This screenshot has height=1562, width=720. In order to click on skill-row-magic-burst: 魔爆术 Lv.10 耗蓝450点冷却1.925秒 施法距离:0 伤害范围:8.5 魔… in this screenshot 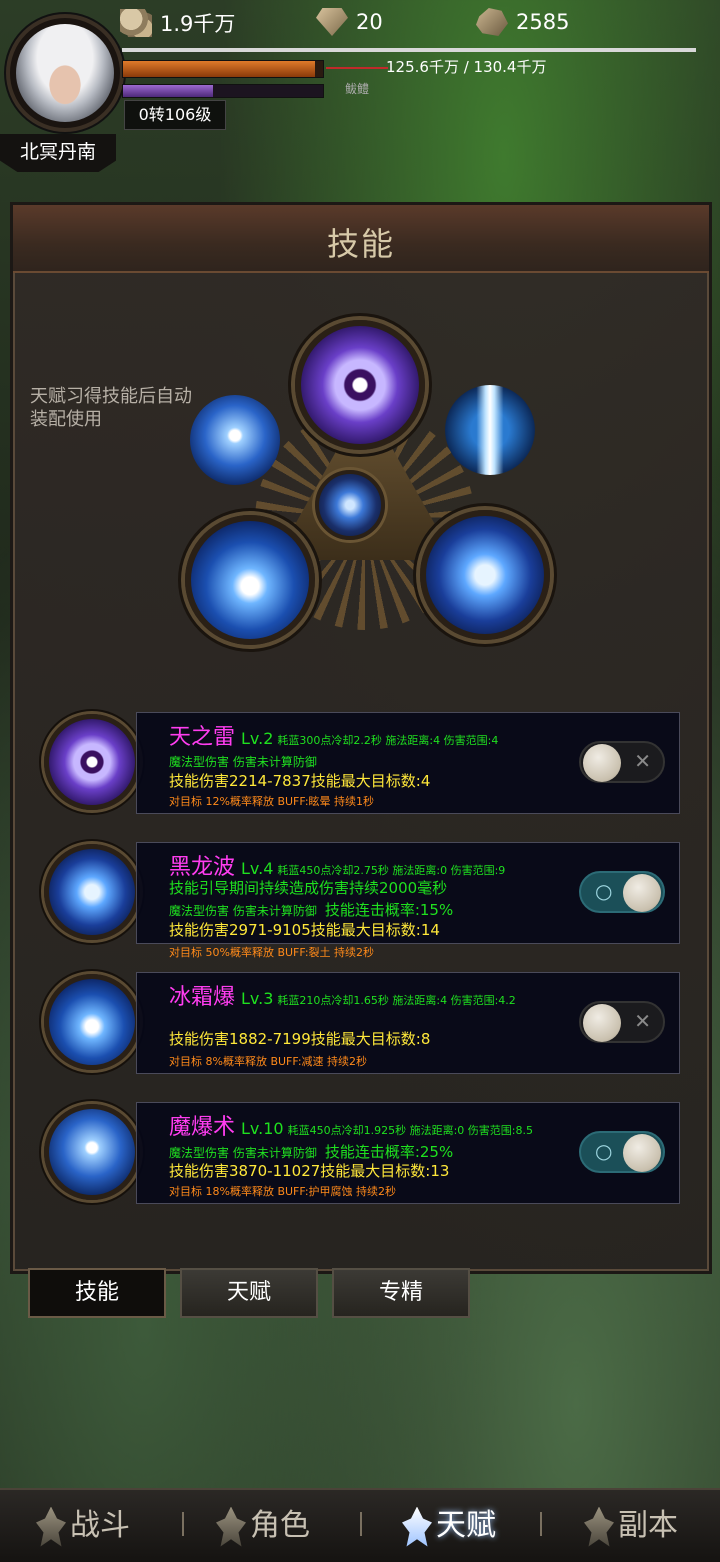, I will do `click(355, 1153)`.